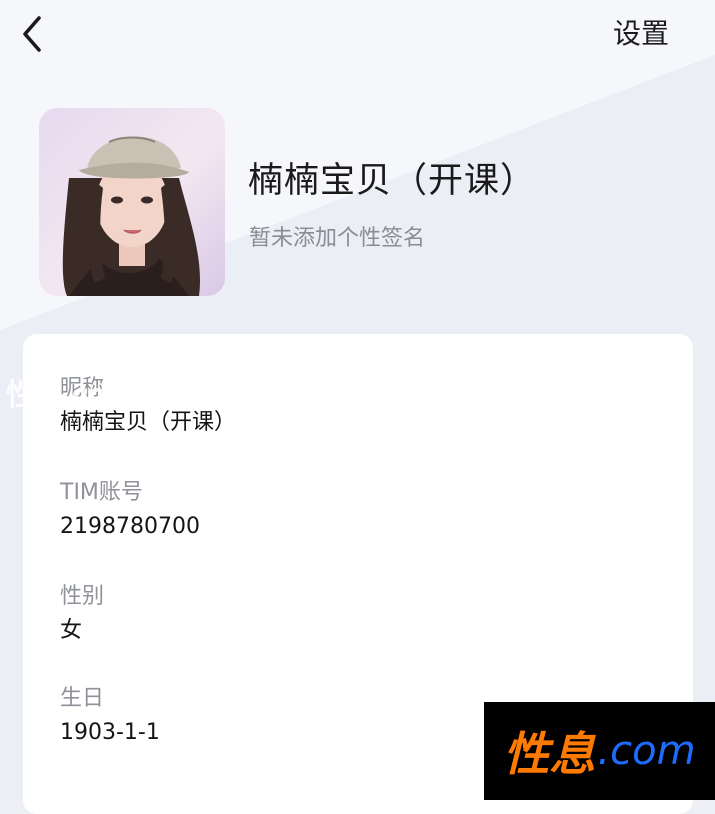 The image size is (715, 814). What do you see at coordinates (646, 751) in the screenshot?
I see `watermark-domain: .com` at bounding box center [646, 751].